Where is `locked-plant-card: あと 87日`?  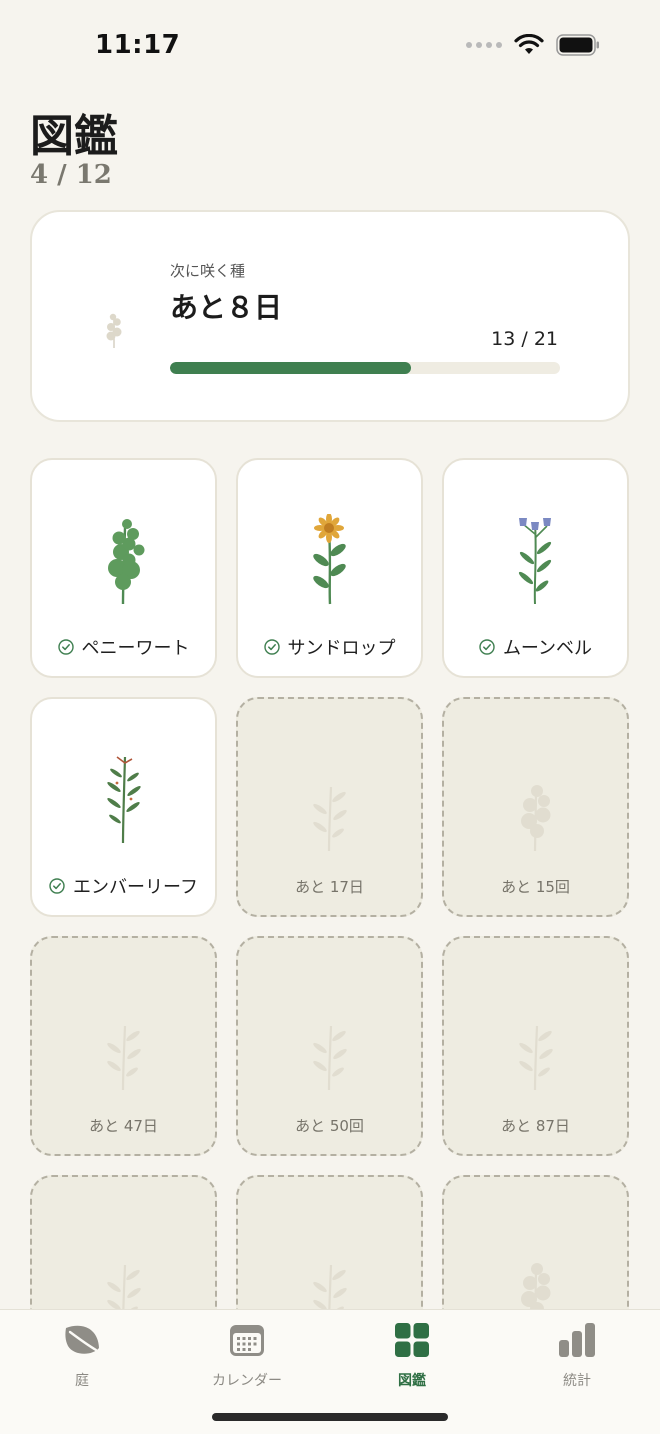 locked-plant-card: あと 87日 is located at coordinates (535, 1046).